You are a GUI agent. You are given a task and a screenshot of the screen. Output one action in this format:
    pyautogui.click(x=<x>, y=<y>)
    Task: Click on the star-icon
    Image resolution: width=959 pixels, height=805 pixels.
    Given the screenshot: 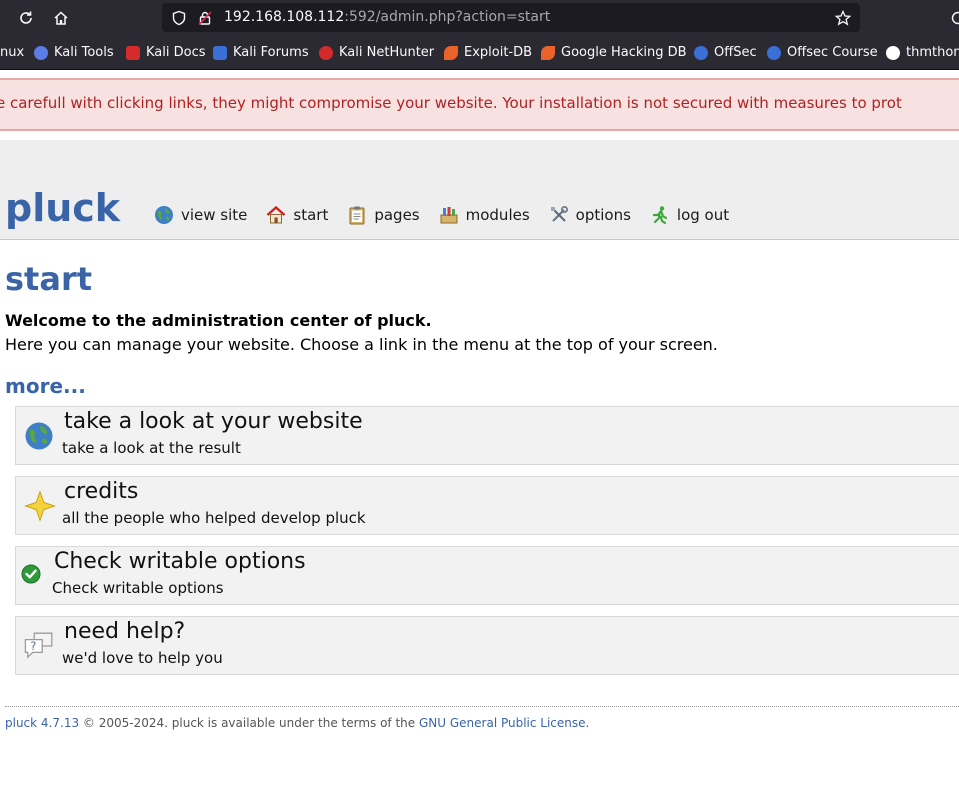 What is the action you would take?
    pyautogui.click(x=40, y=506)
    